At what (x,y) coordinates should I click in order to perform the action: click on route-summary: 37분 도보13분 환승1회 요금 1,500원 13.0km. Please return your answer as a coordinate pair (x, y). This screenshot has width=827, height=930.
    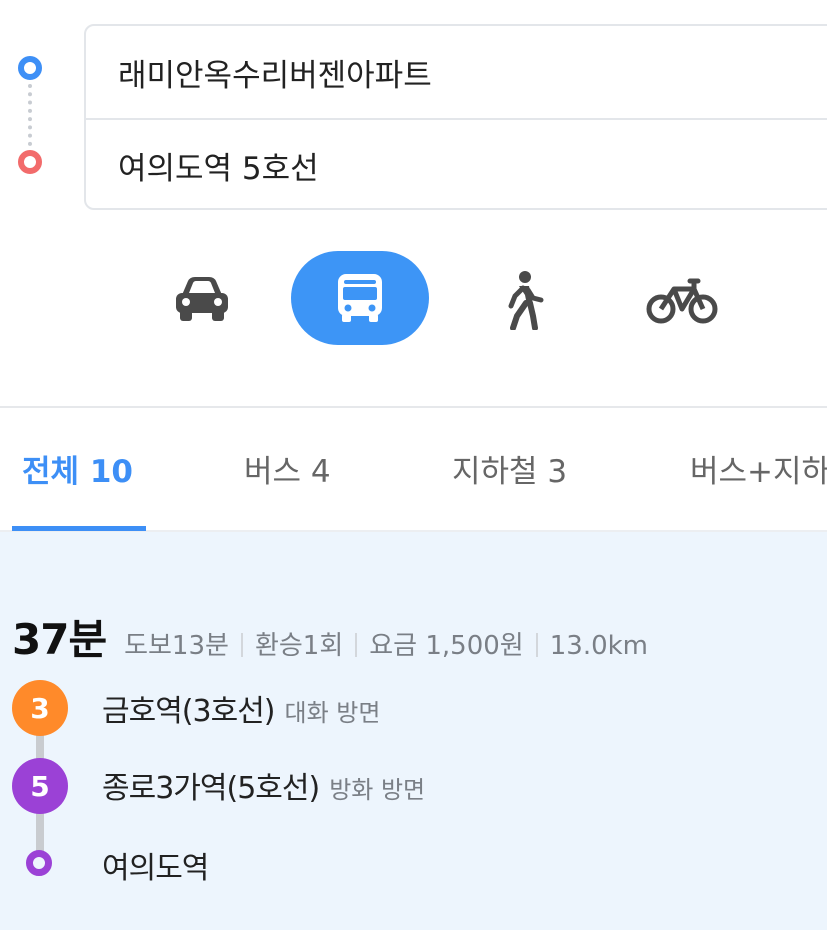
    Looking at the image, I should click on (330, 636).